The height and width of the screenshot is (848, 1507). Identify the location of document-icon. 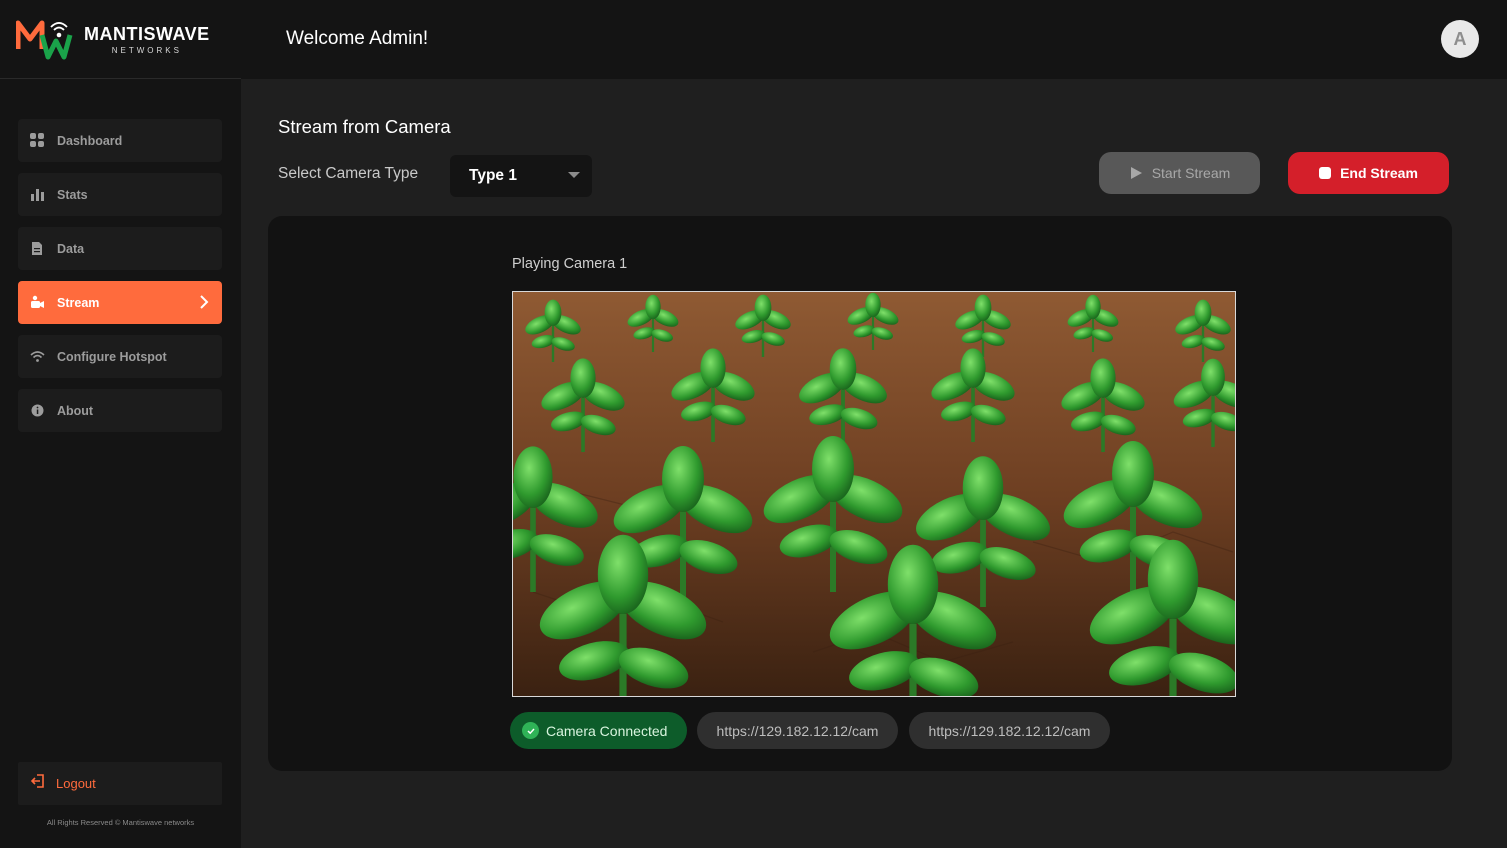
(37, 248).